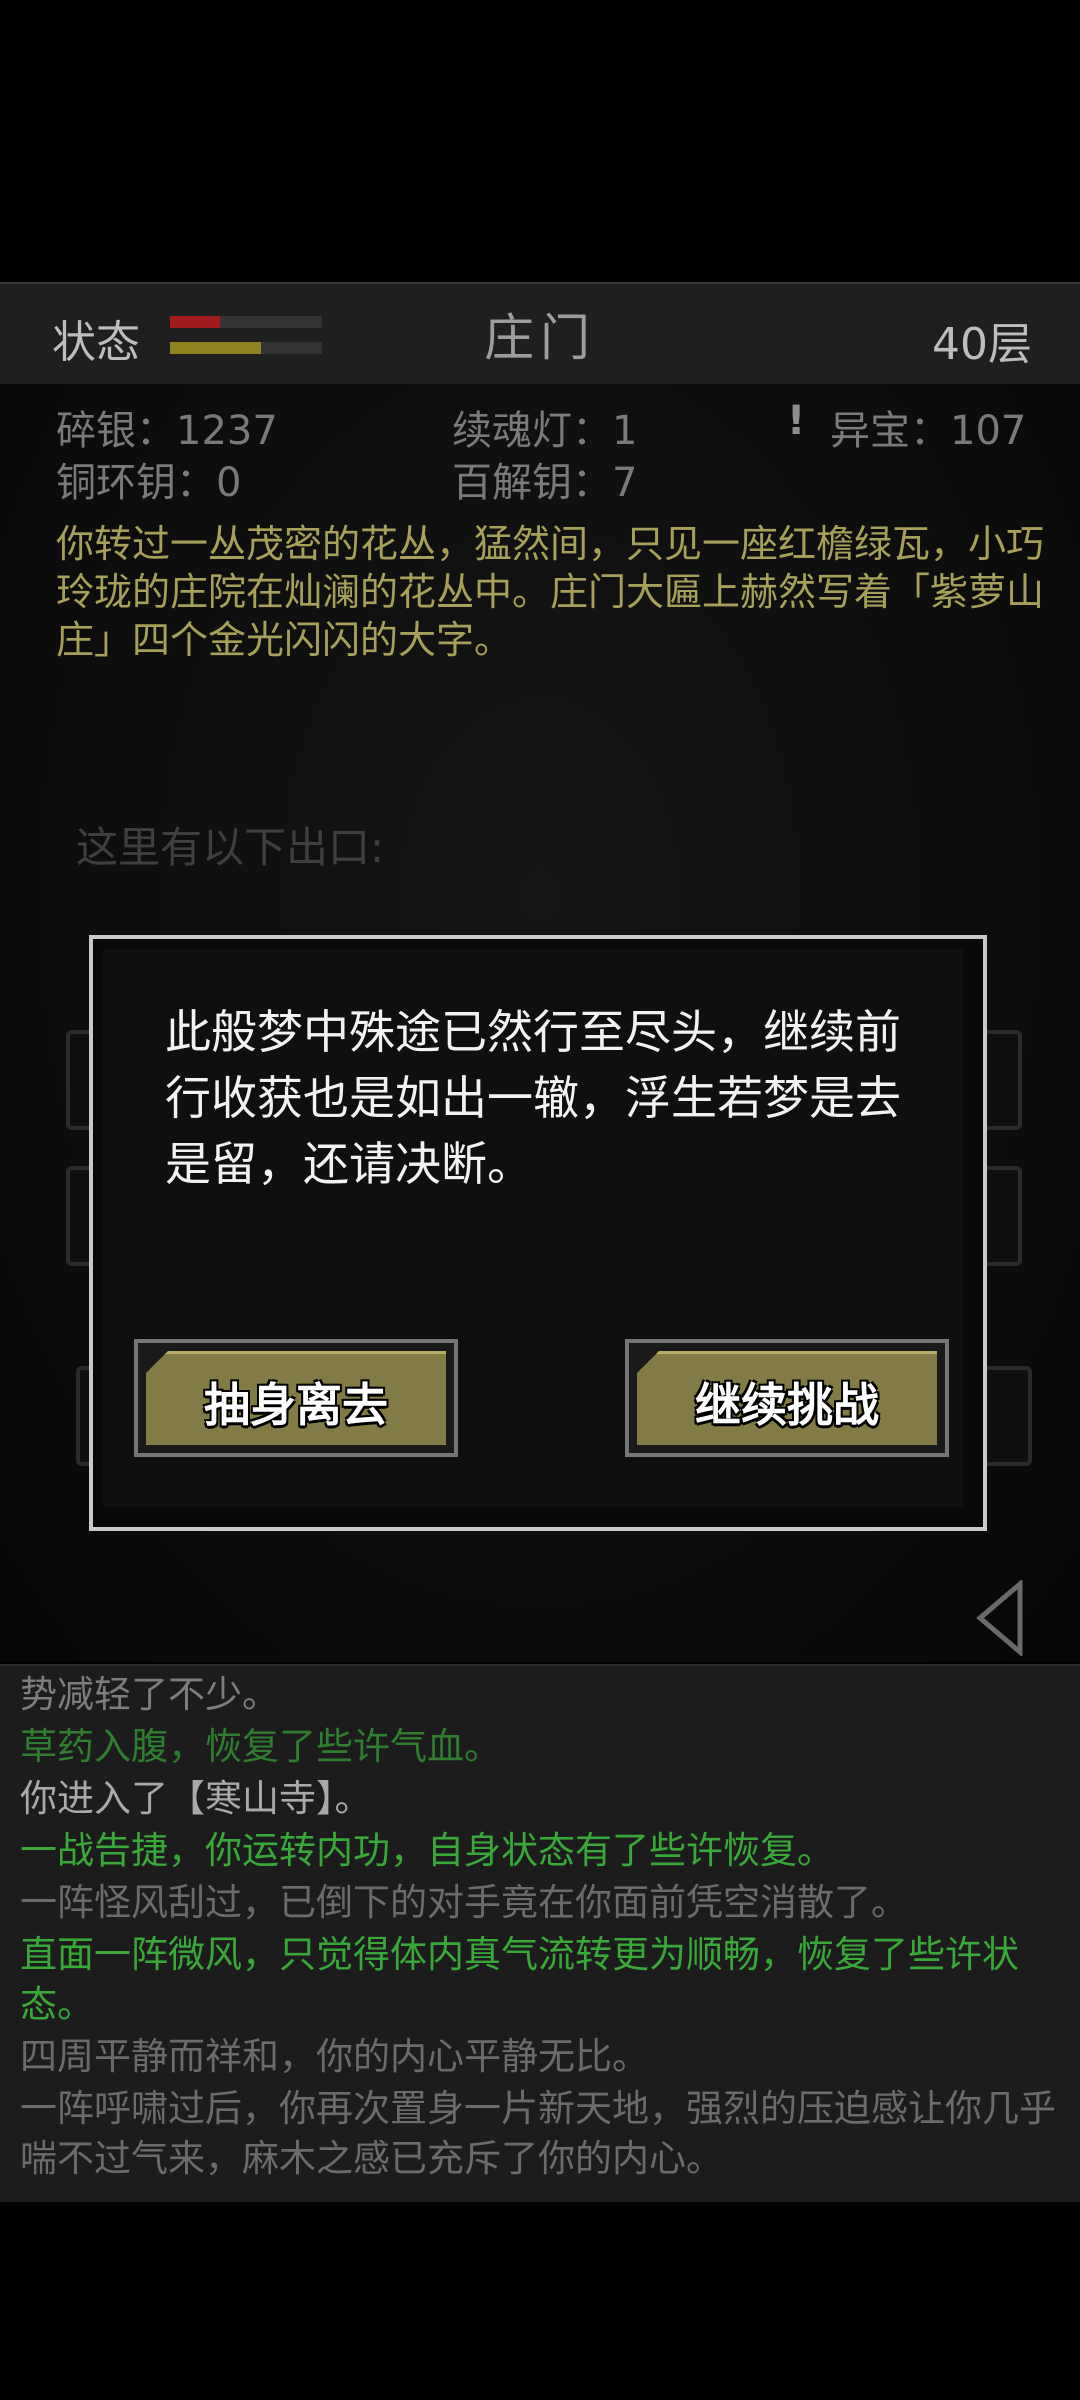  Describe the element at coordinates (464, 1902) in the screenshot. I see `log-line: 一阵怪风刮过，已倒下的对手竟在你面前凭空消散了。` at that location.